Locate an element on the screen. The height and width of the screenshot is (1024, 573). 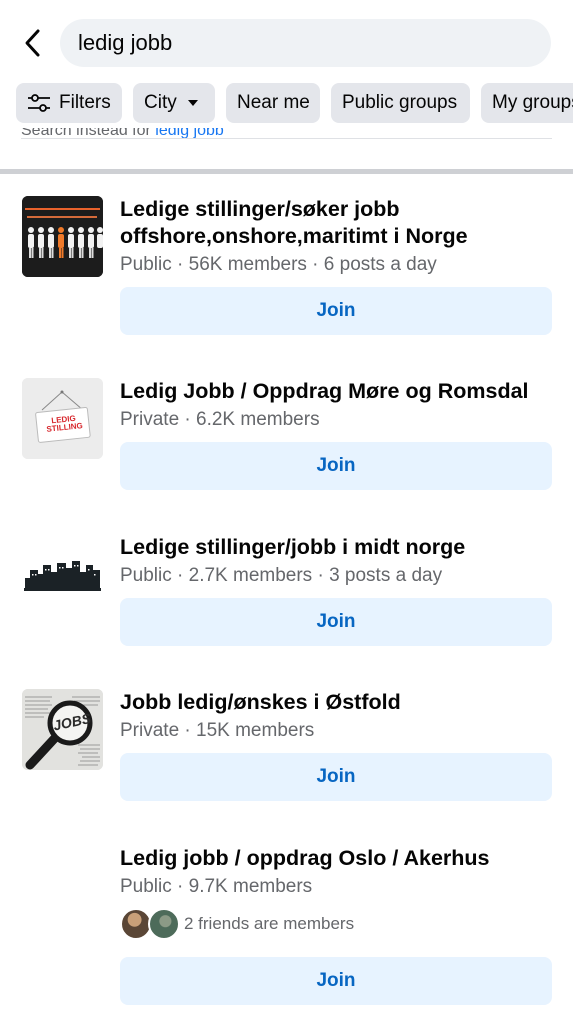
filters-chip: Filters is located at coordinates (69, 103).